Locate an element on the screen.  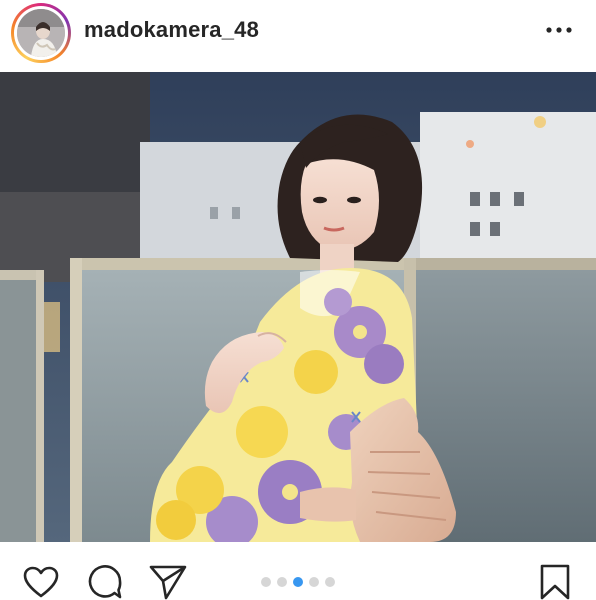
comment-bubble-icon is located at coordinates (105, 582).